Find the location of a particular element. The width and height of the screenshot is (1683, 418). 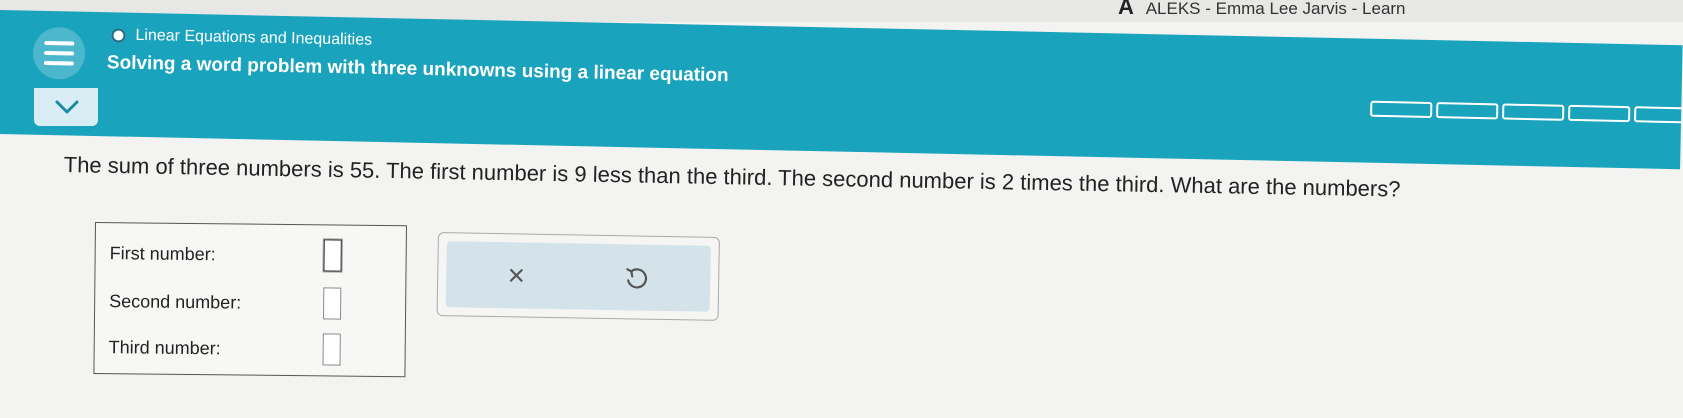

clear-button: × is located at coordinates (516, 276).